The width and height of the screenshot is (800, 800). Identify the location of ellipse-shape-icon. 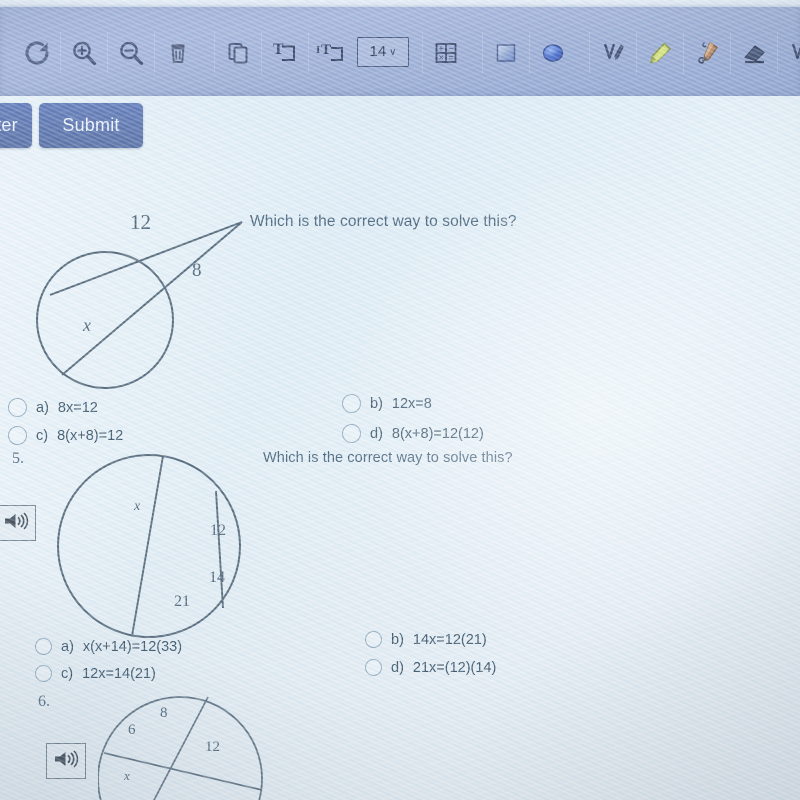
(553, 53).